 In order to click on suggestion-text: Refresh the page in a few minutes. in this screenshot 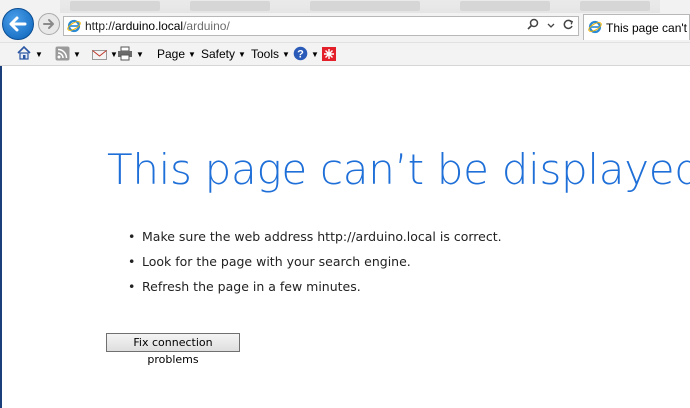, I will do `click(251, 286)`.